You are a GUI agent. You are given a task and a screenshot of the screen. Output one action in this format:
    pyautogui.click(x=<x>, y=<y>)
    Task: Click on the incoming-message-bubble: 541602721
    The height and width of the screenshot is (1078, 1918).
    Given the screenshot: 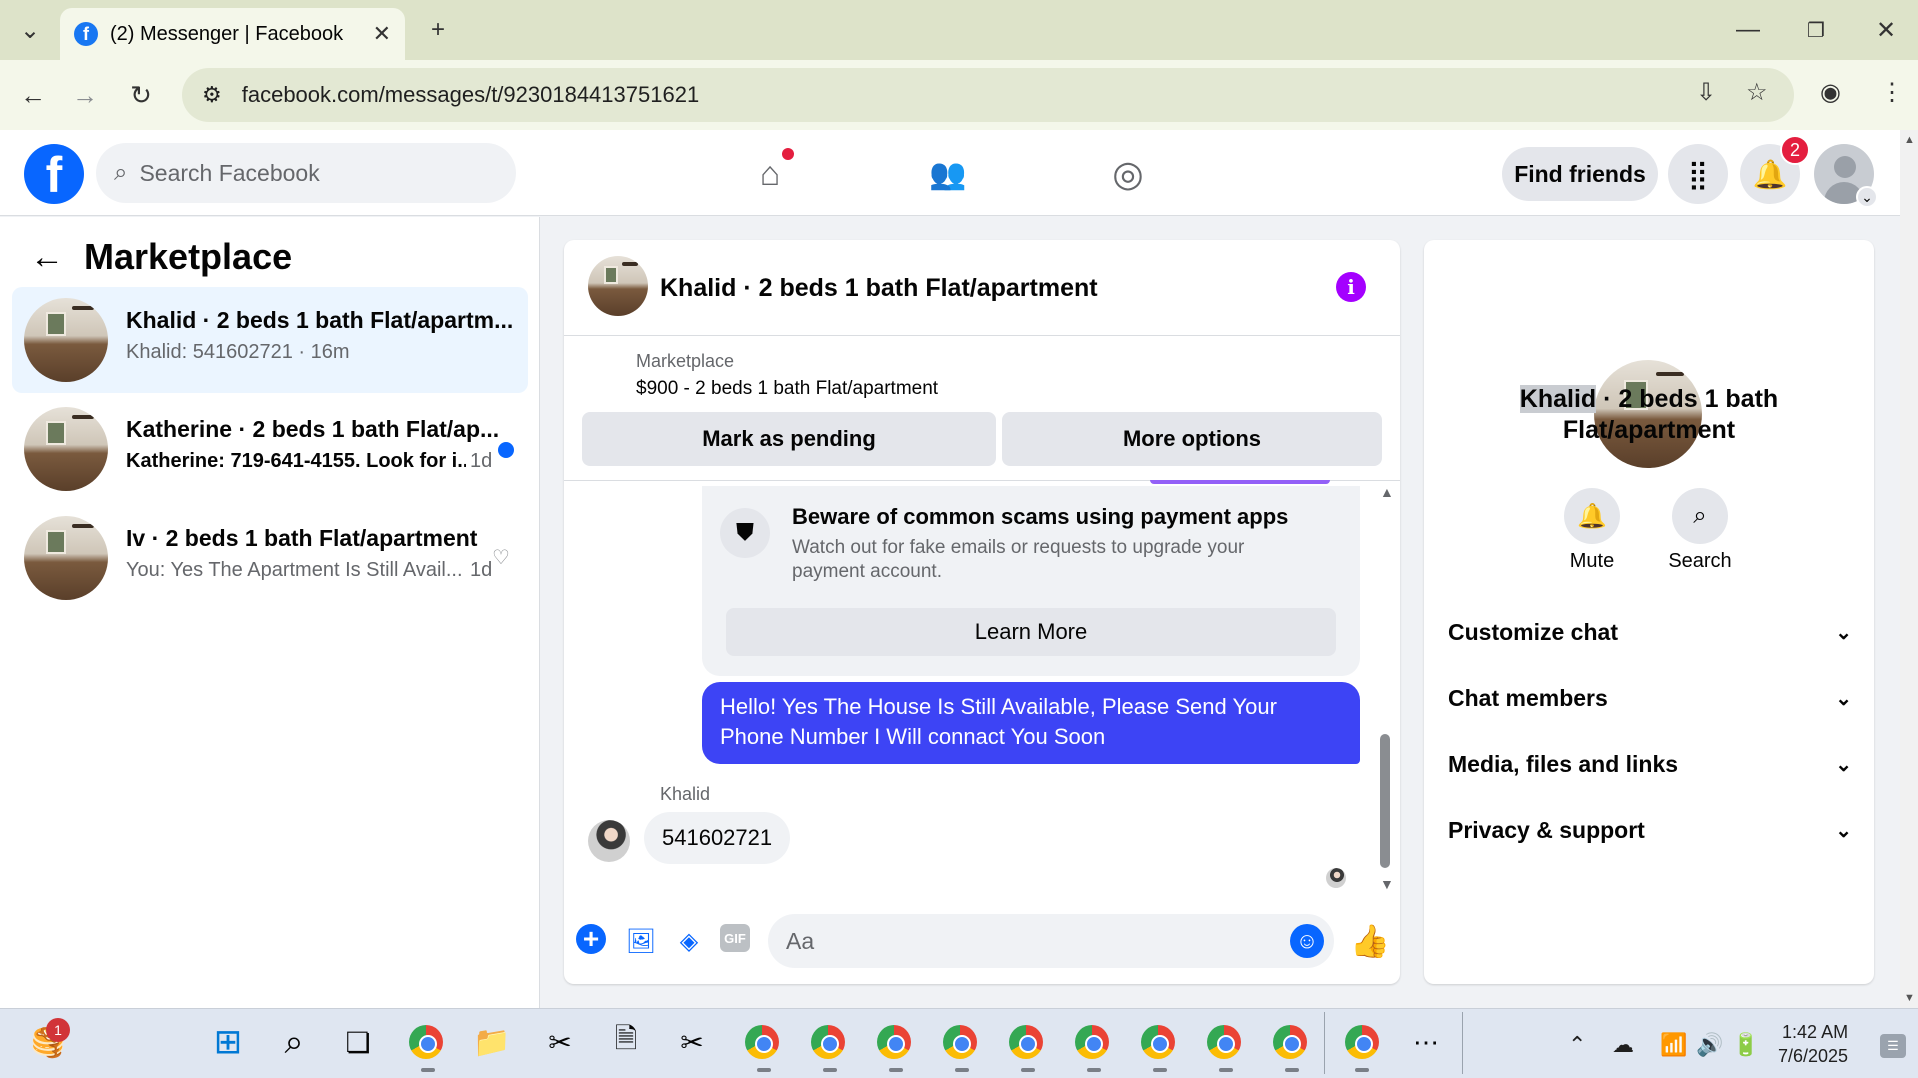 What is the action you would take?
    pyautogui.click(x=717, y=838)
    